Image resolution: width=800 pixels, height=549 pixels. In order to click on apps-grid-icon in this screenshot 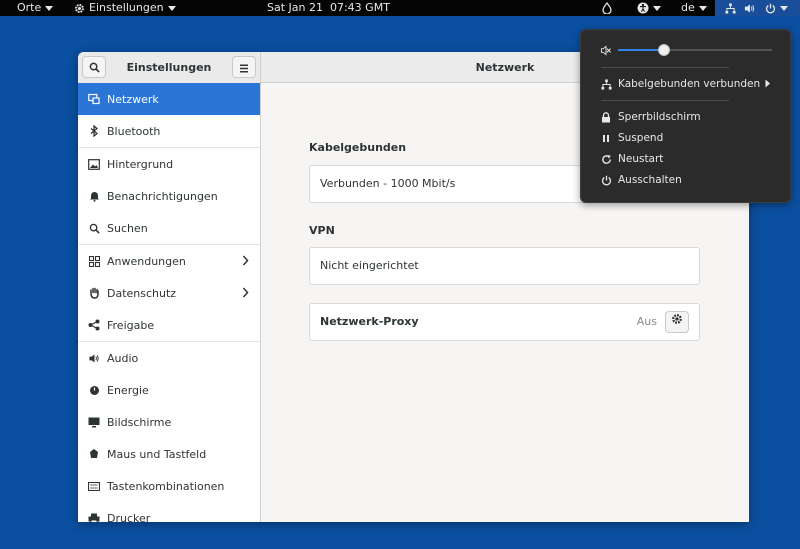, I will do `click(94, 261)`.